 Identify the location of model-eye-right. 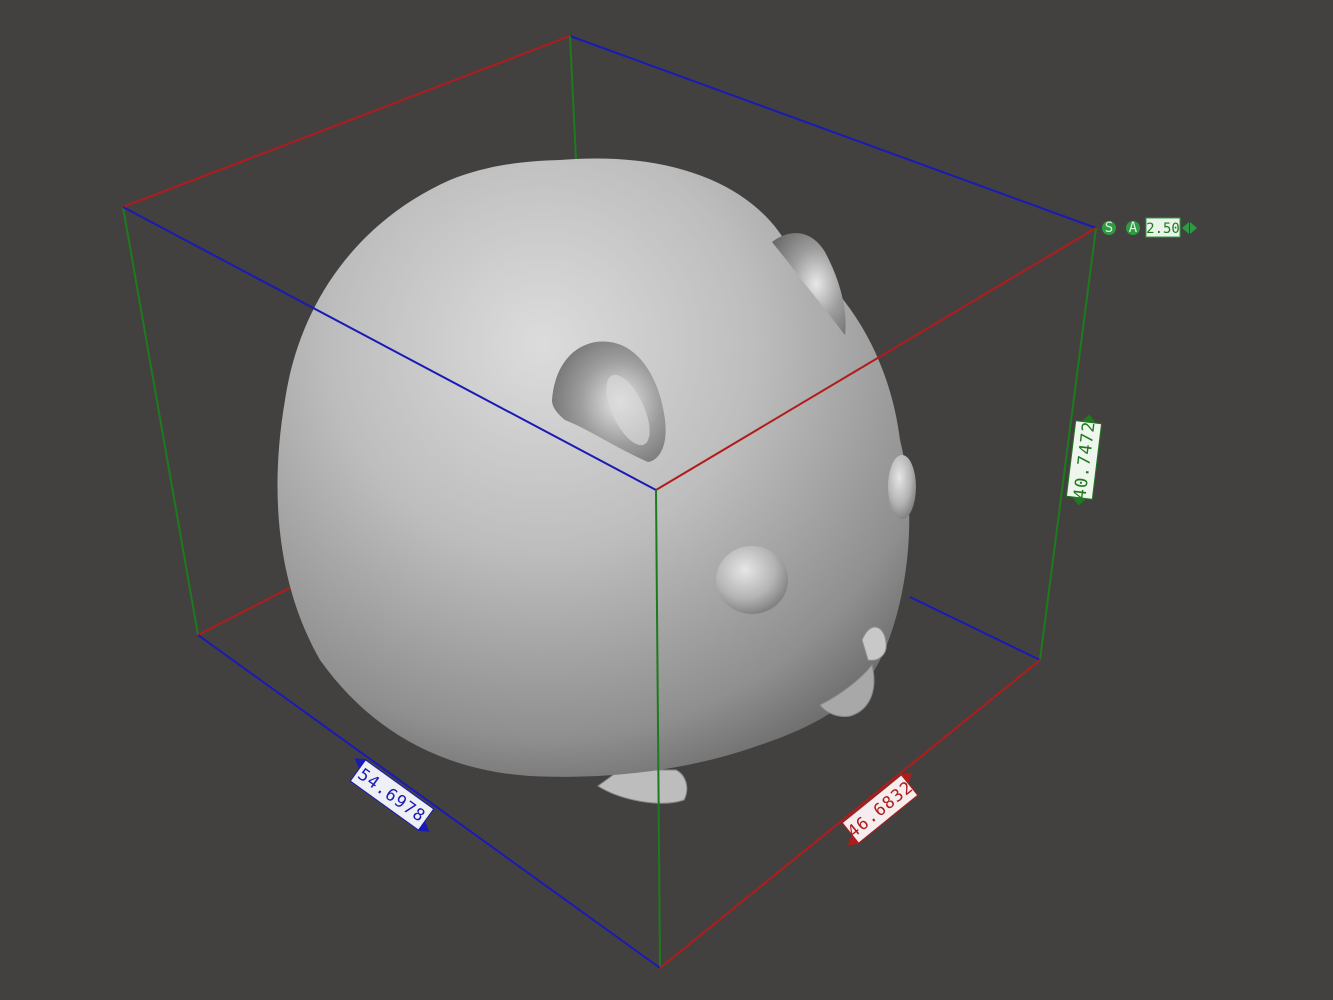
(902, 487).